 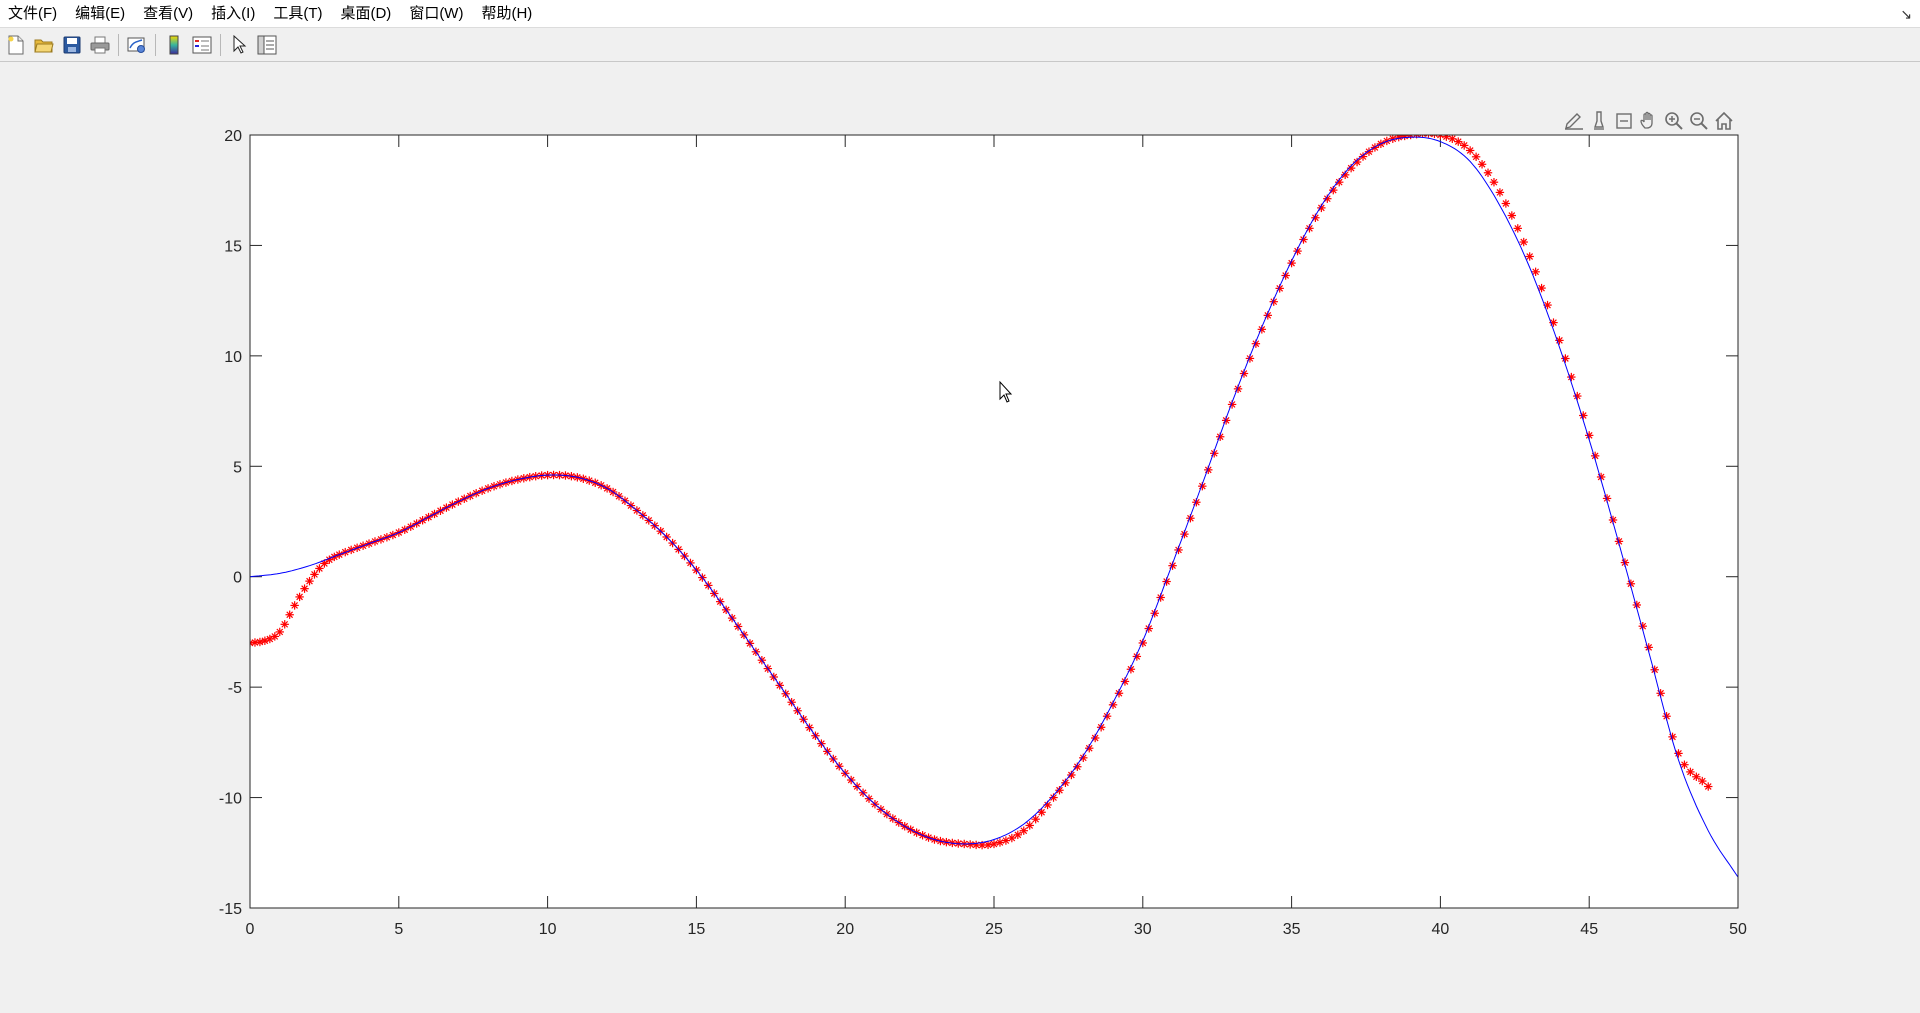 I want to click on y-tick-label: -15, so click(x=230, y=909).